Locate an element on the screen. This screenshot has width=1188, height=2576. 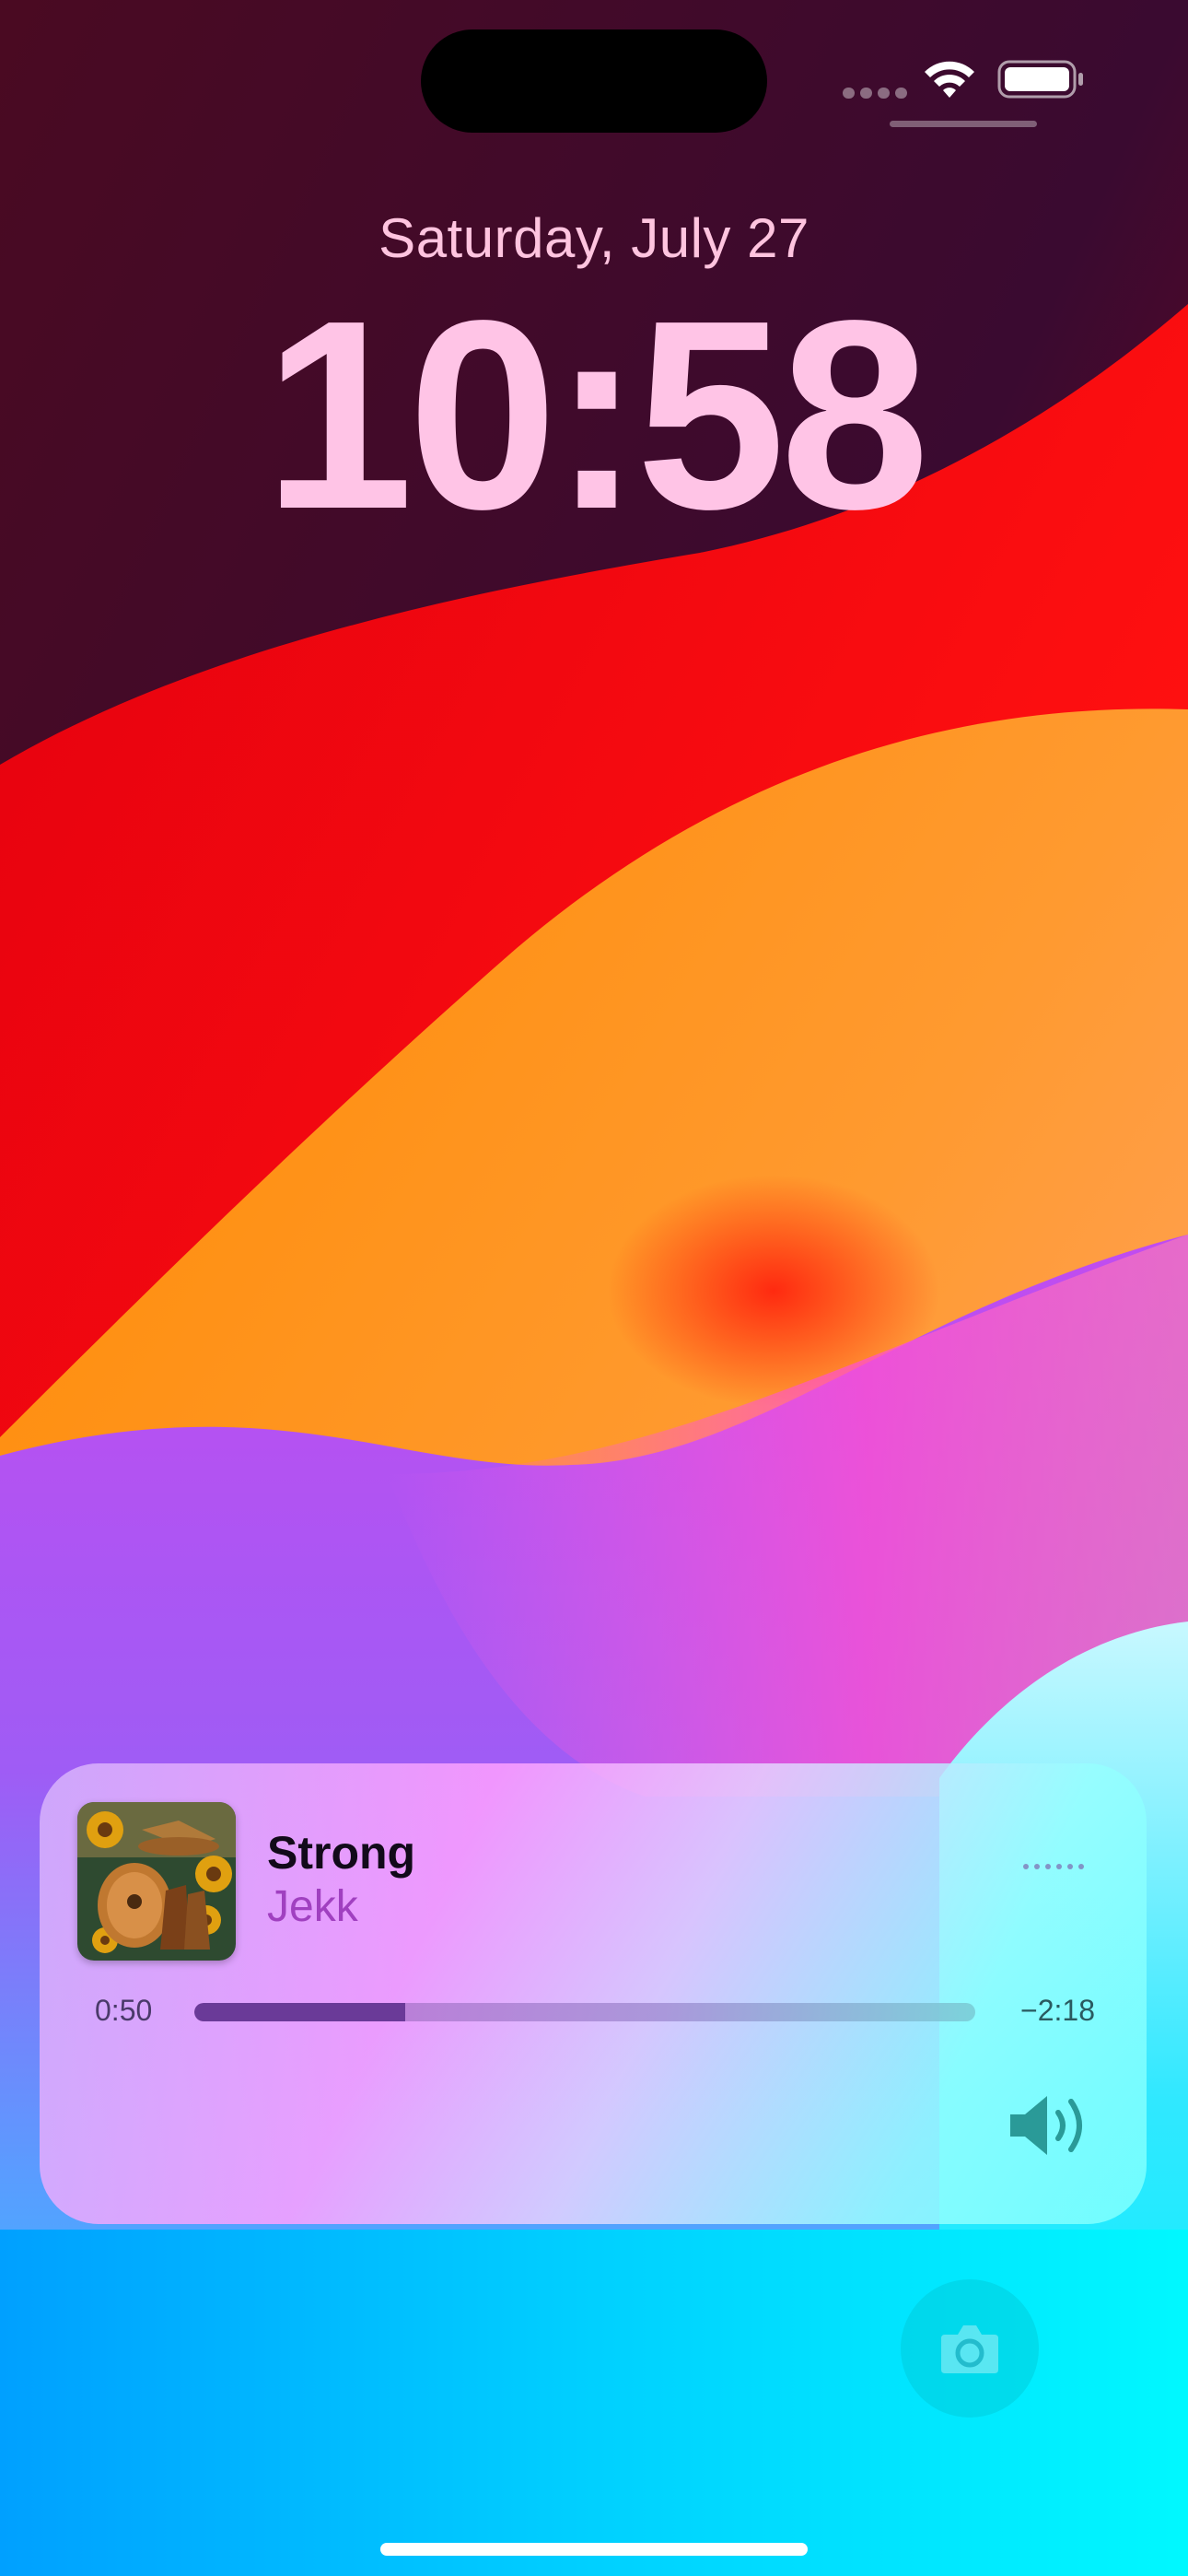
more-dots-icon is located at coordinates (1054, 1866).